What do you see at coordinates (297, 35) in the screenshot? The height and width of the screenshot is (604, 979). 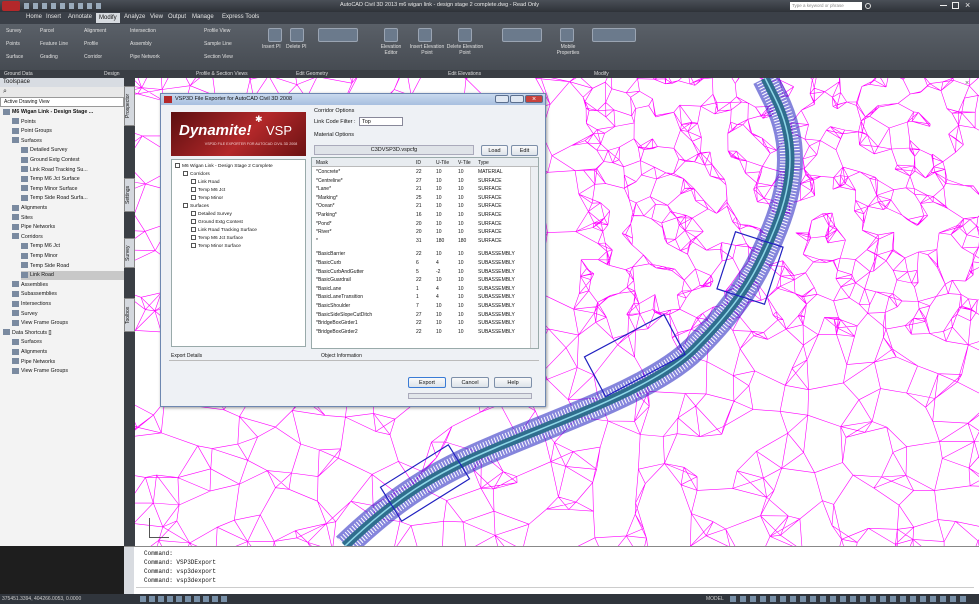 I see `delete-pi-icon` at bounding box center [297, 35].